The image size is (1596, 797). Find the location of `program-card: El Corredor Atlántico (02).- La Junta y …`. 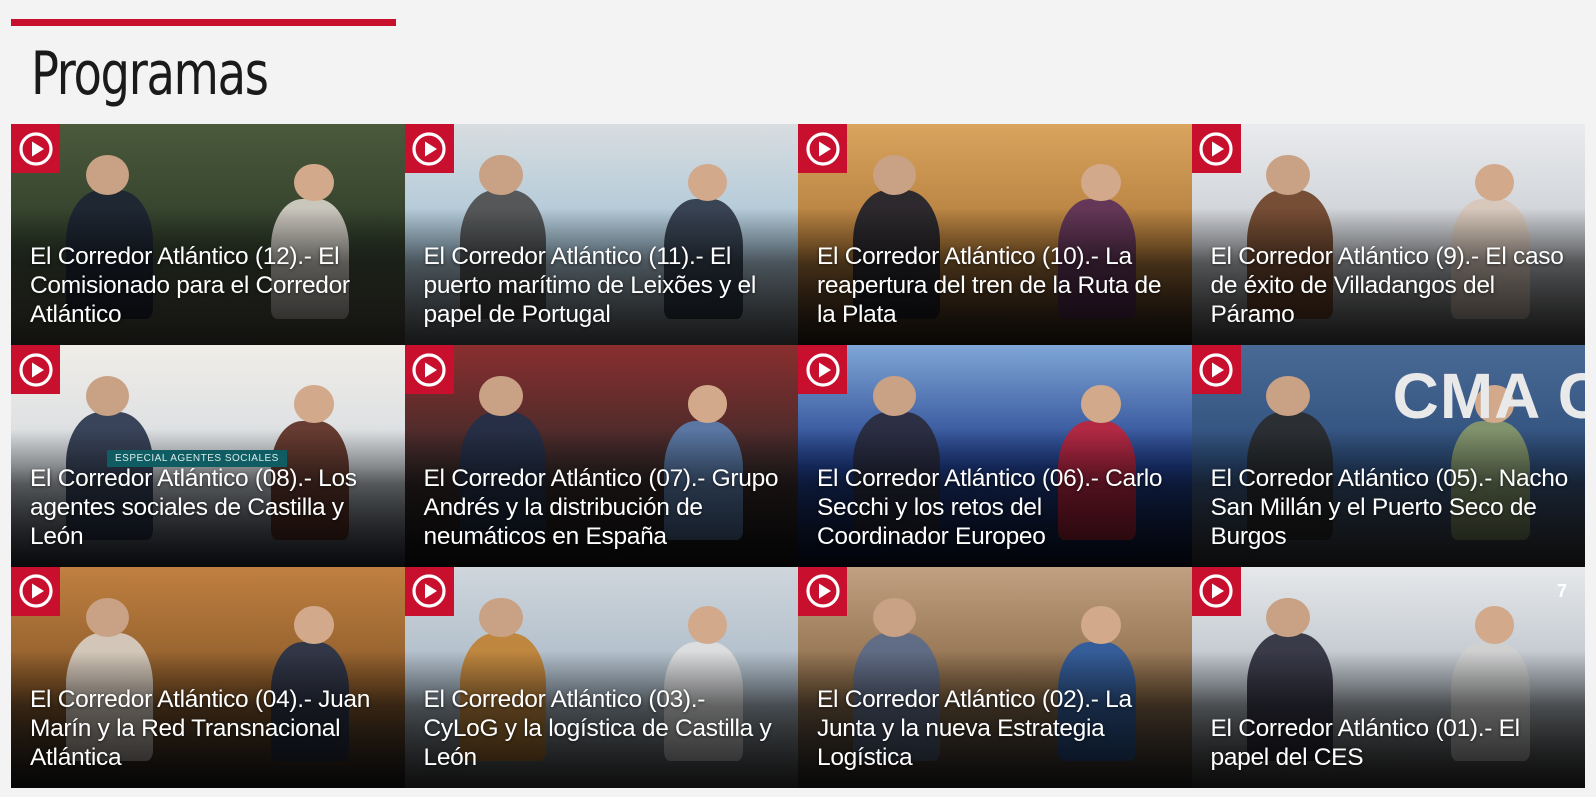

program-card: El Corredor Atlántico (02).- La Junta y … is located at coordinates (995, 677).